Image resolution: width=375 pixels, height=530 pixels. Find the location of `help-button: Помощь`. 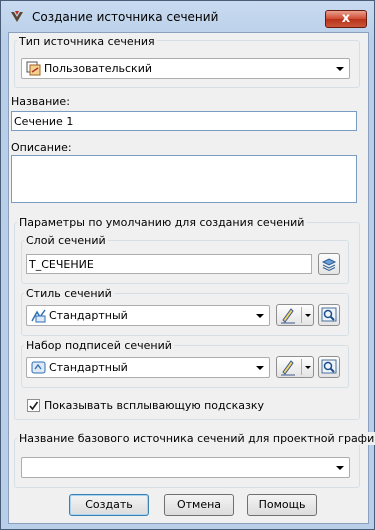

help-button: Помощь is located at coordinates (282, 505).